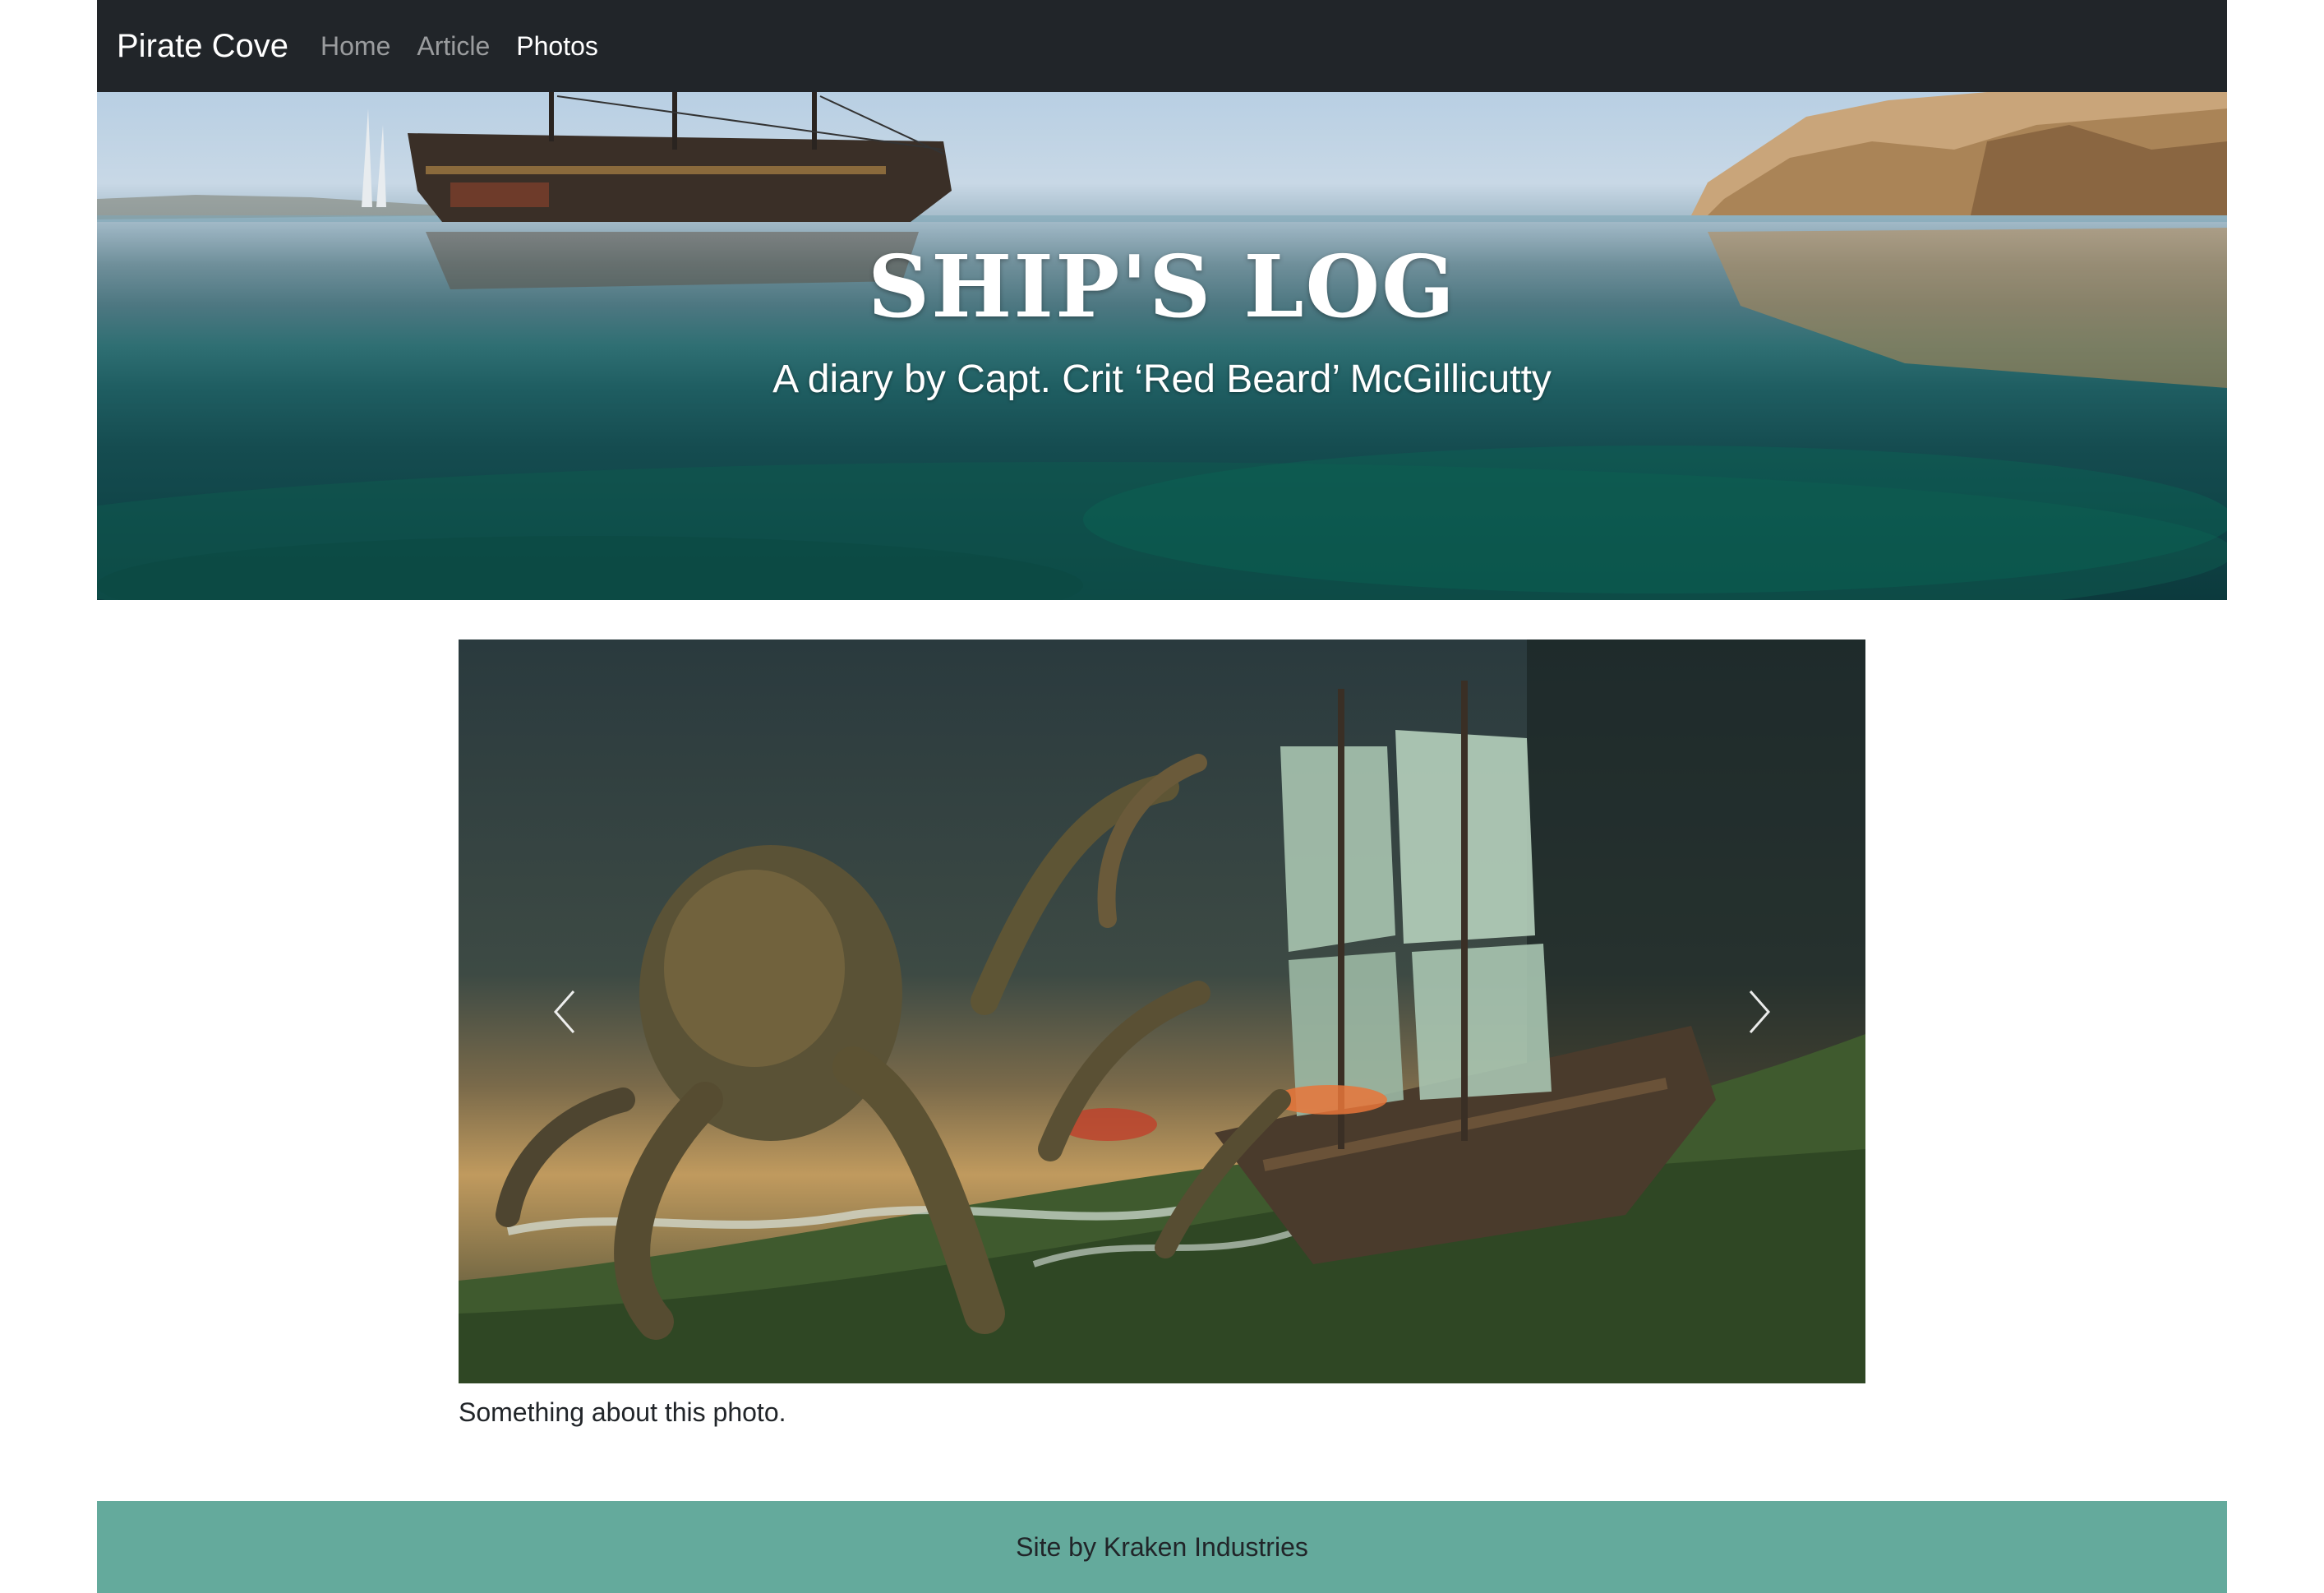  What do you see at coordinates (1162, 46) in the screenshot?
I see `navbar: Pirate Cove Home Article Photos` at bounding box center [1162, 46].